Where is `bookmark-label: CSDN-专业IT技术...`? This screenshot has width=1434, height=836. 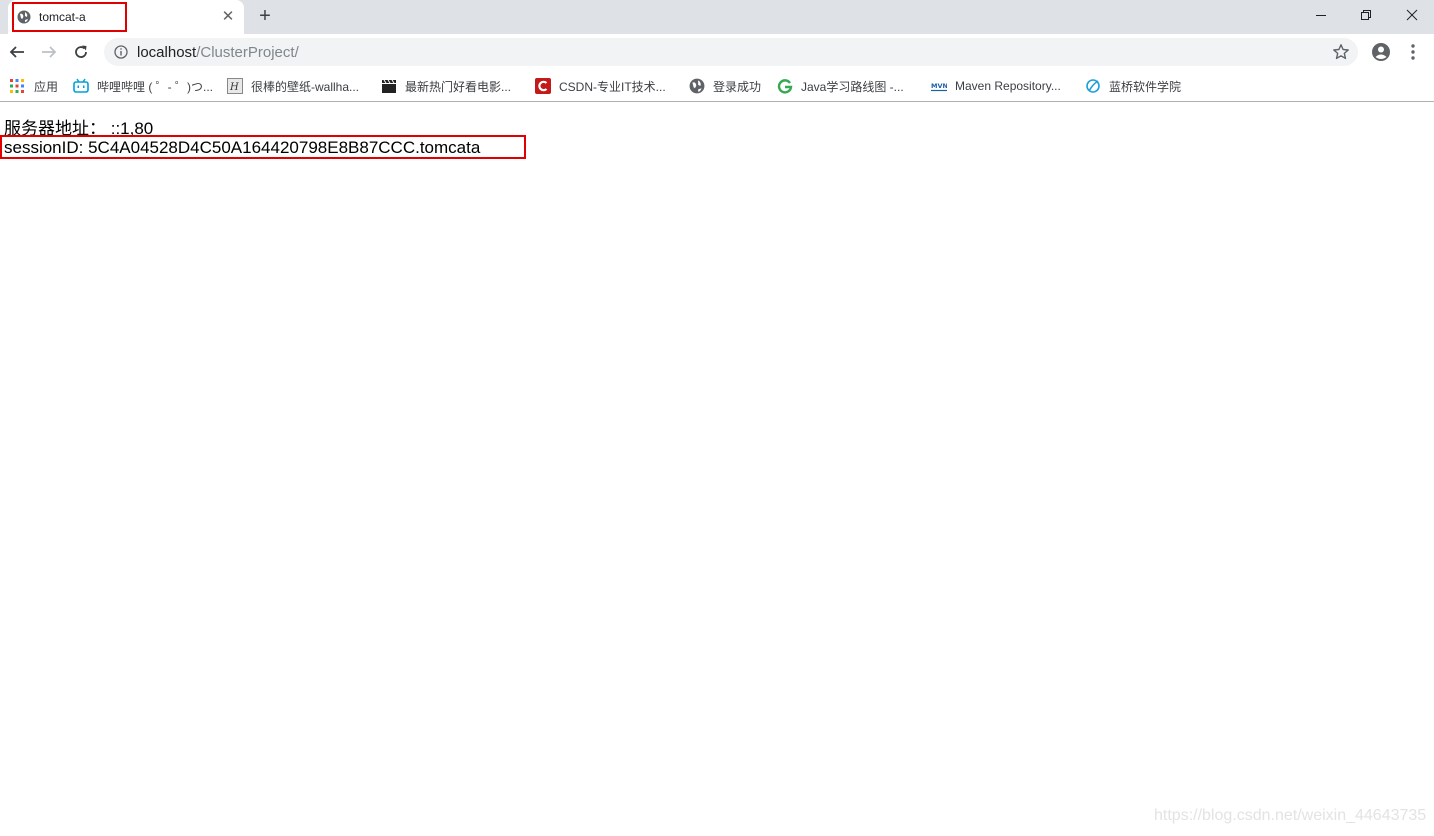 bookmark-label: CSDN-专业IT技术... is located at coordinates (612, 86).